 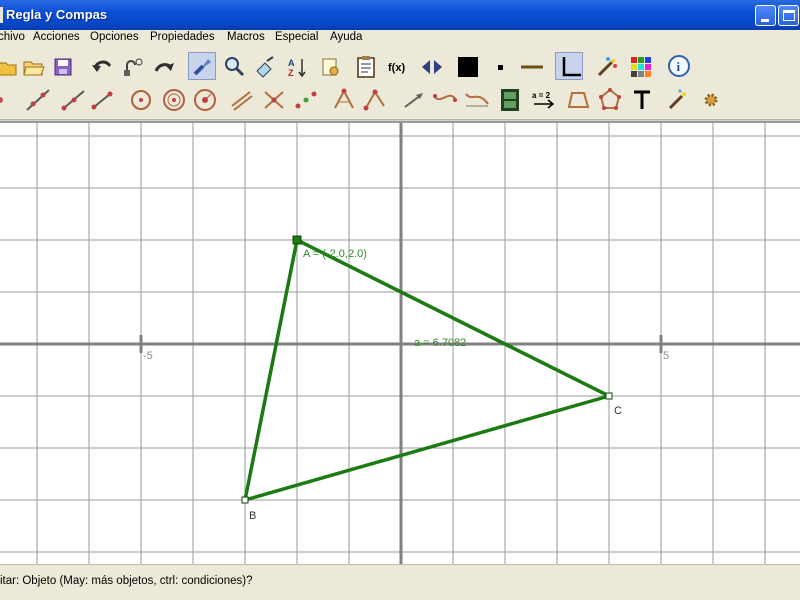 What do you see at coordinates (297, 67) in the screenshot?
I see `sort-icon: AZ` at bounding box center [297, 67].